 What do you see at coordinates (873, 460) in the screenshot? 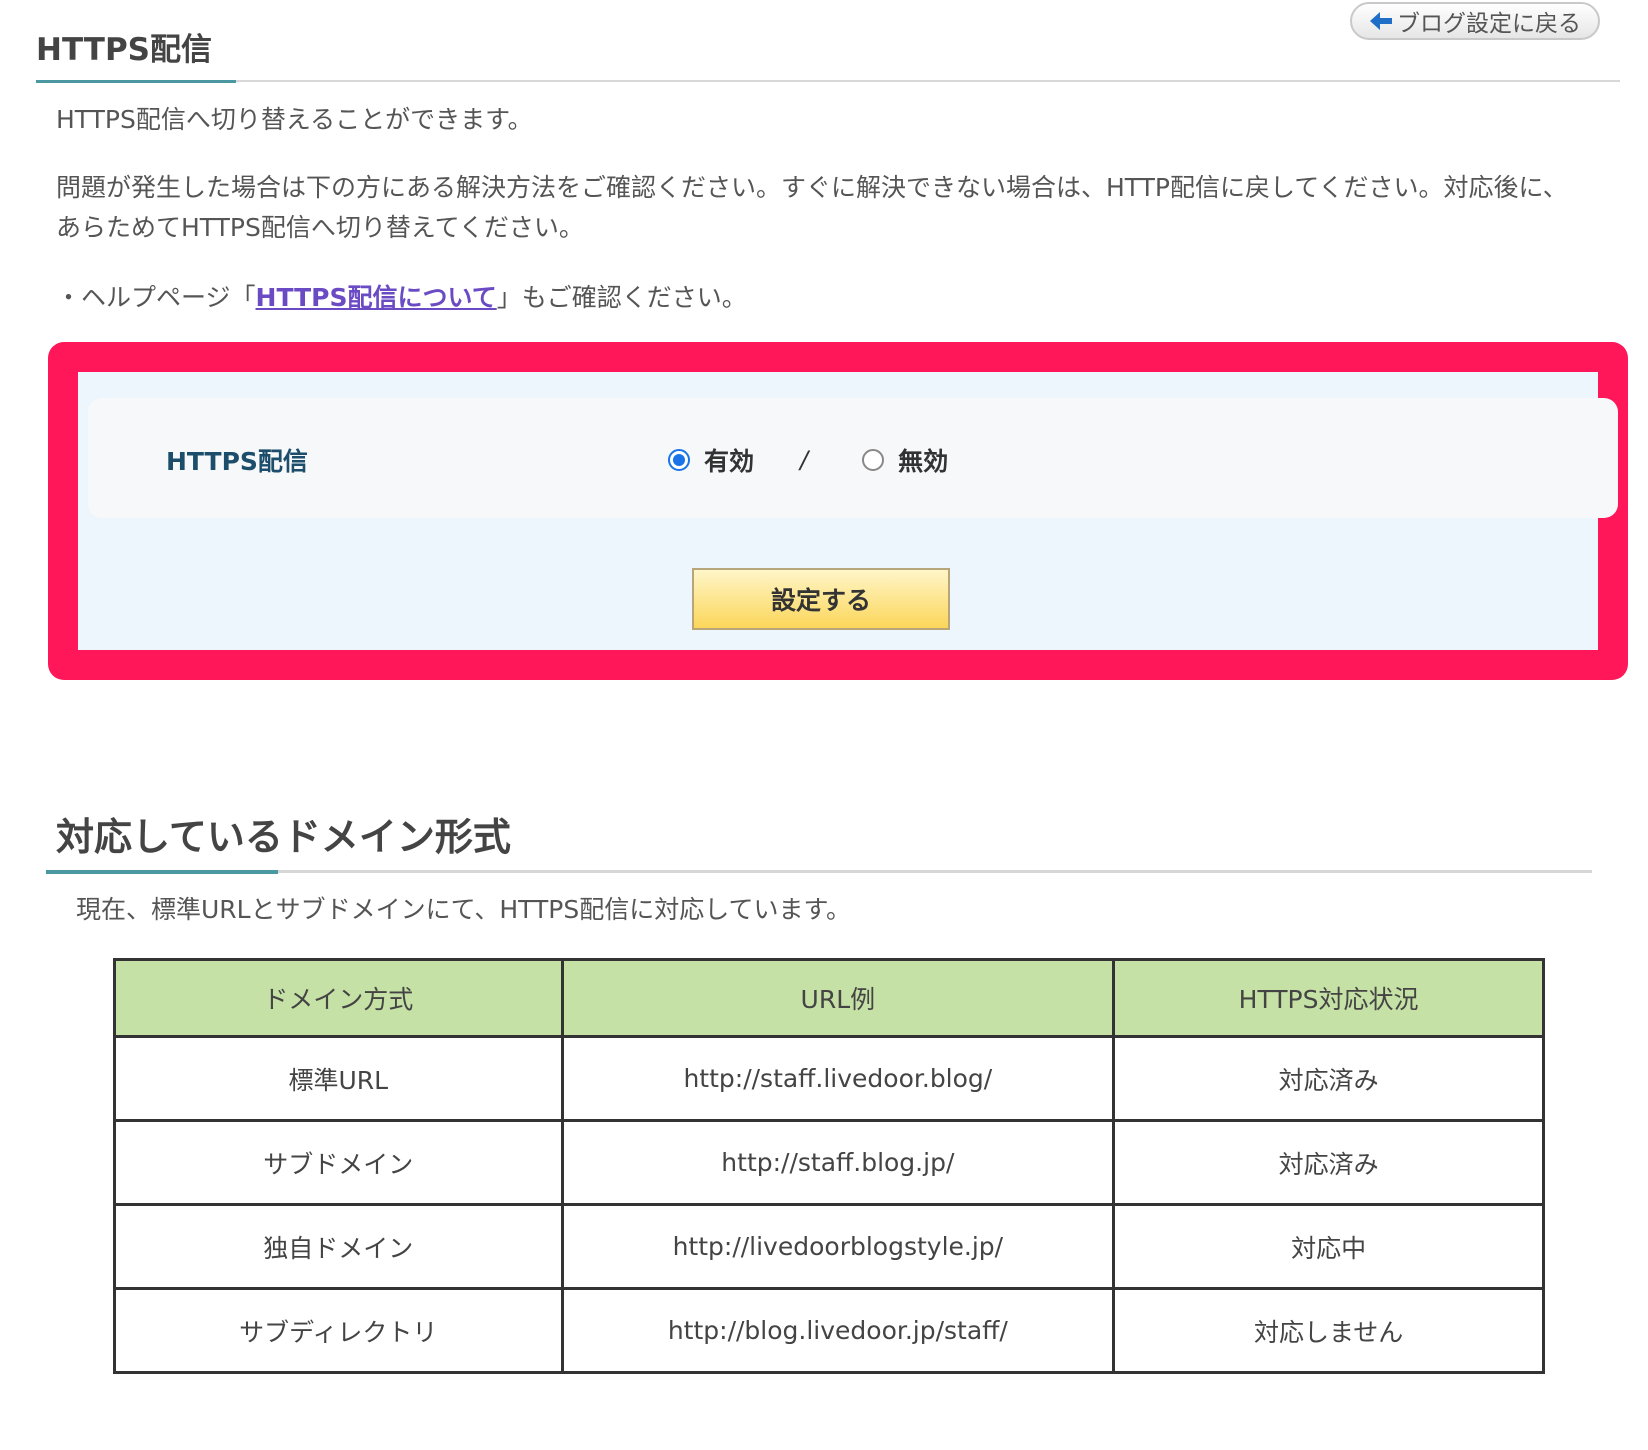
I see `radio-disabled` at bounding box center [873, 460].